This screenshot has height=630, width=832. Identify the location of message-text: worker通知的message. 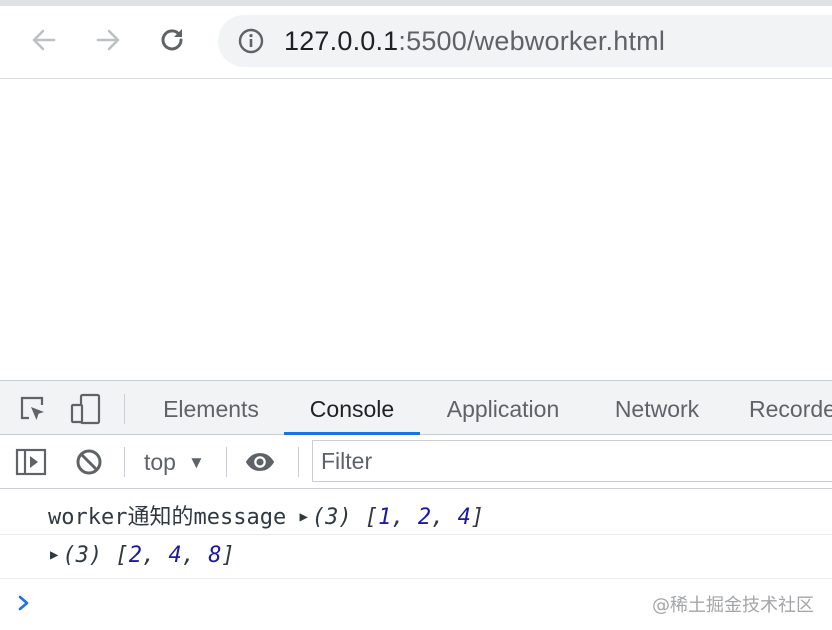
(167, 517).